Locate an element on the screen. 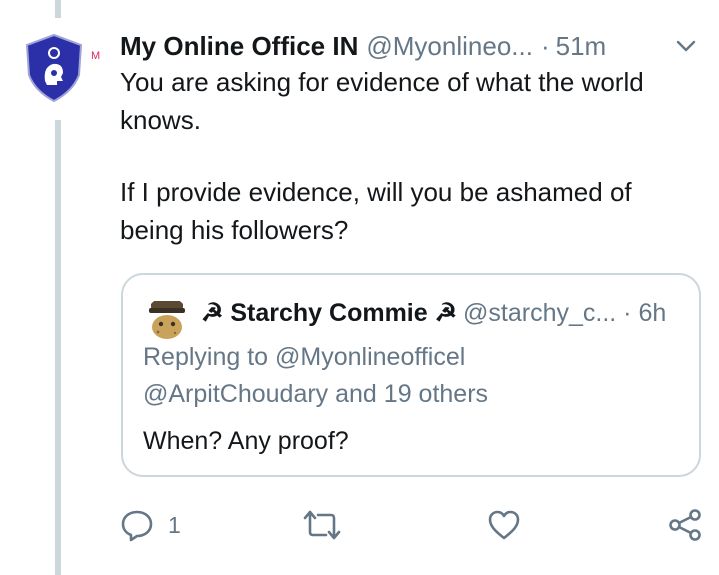 Image resolution: width=719 pixels, height=575 pixels. verified-mark: M is located at coordinates (96, 56).